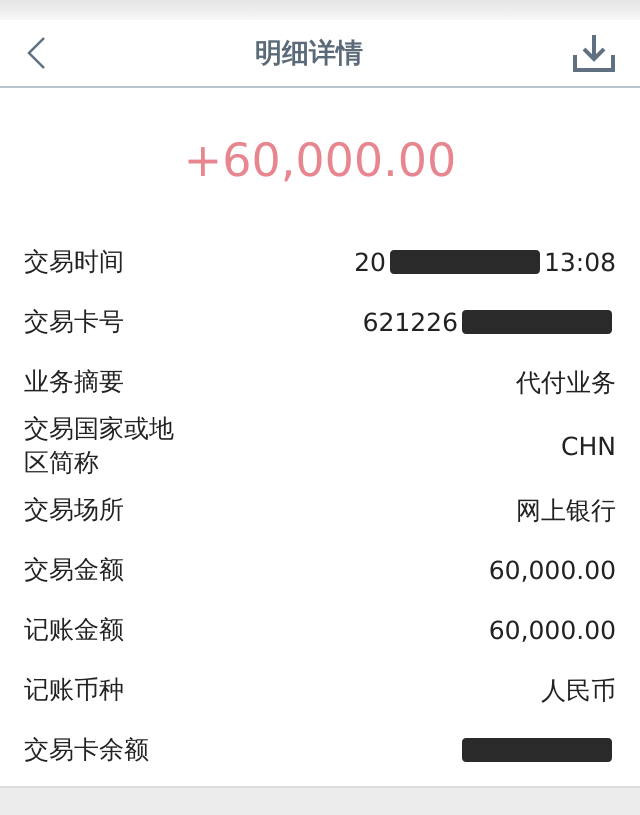 The width and height of the screenshot is (640, 815). I want to click on field-label: 交易国家或地区简称, so click(99, 446).